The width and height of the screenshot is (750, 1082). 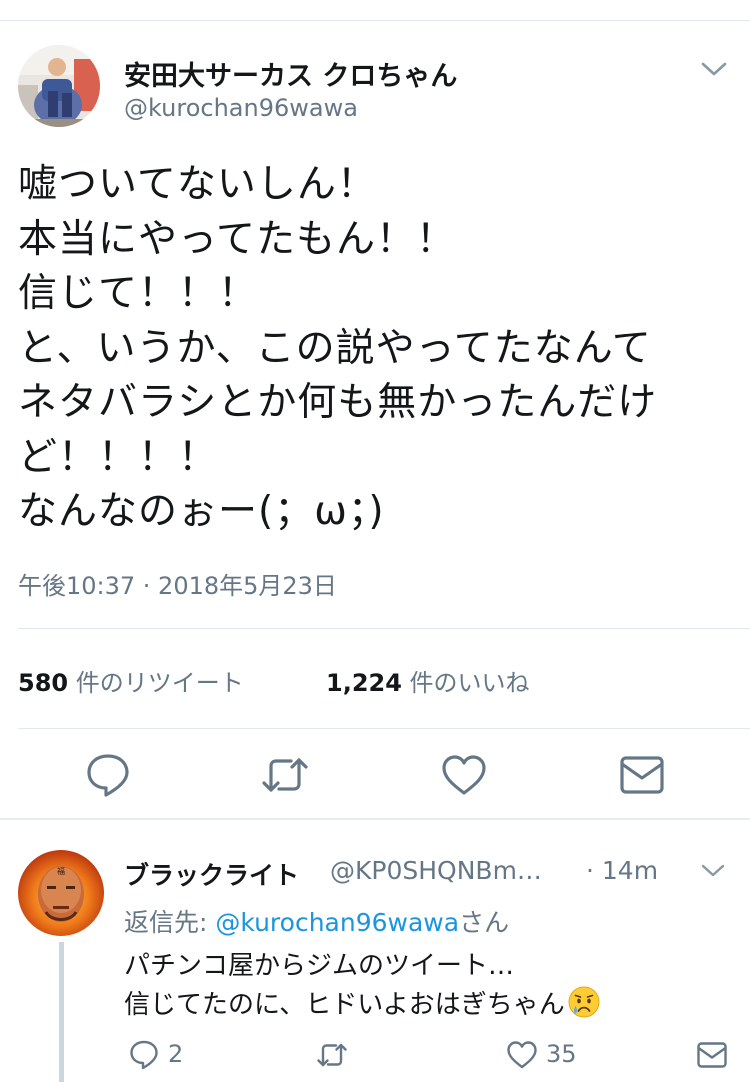 What do you see at coordinates (484, 922) in the screenshot?
I see `reply-to-suffix: さん` at bounding box center [484, 922].